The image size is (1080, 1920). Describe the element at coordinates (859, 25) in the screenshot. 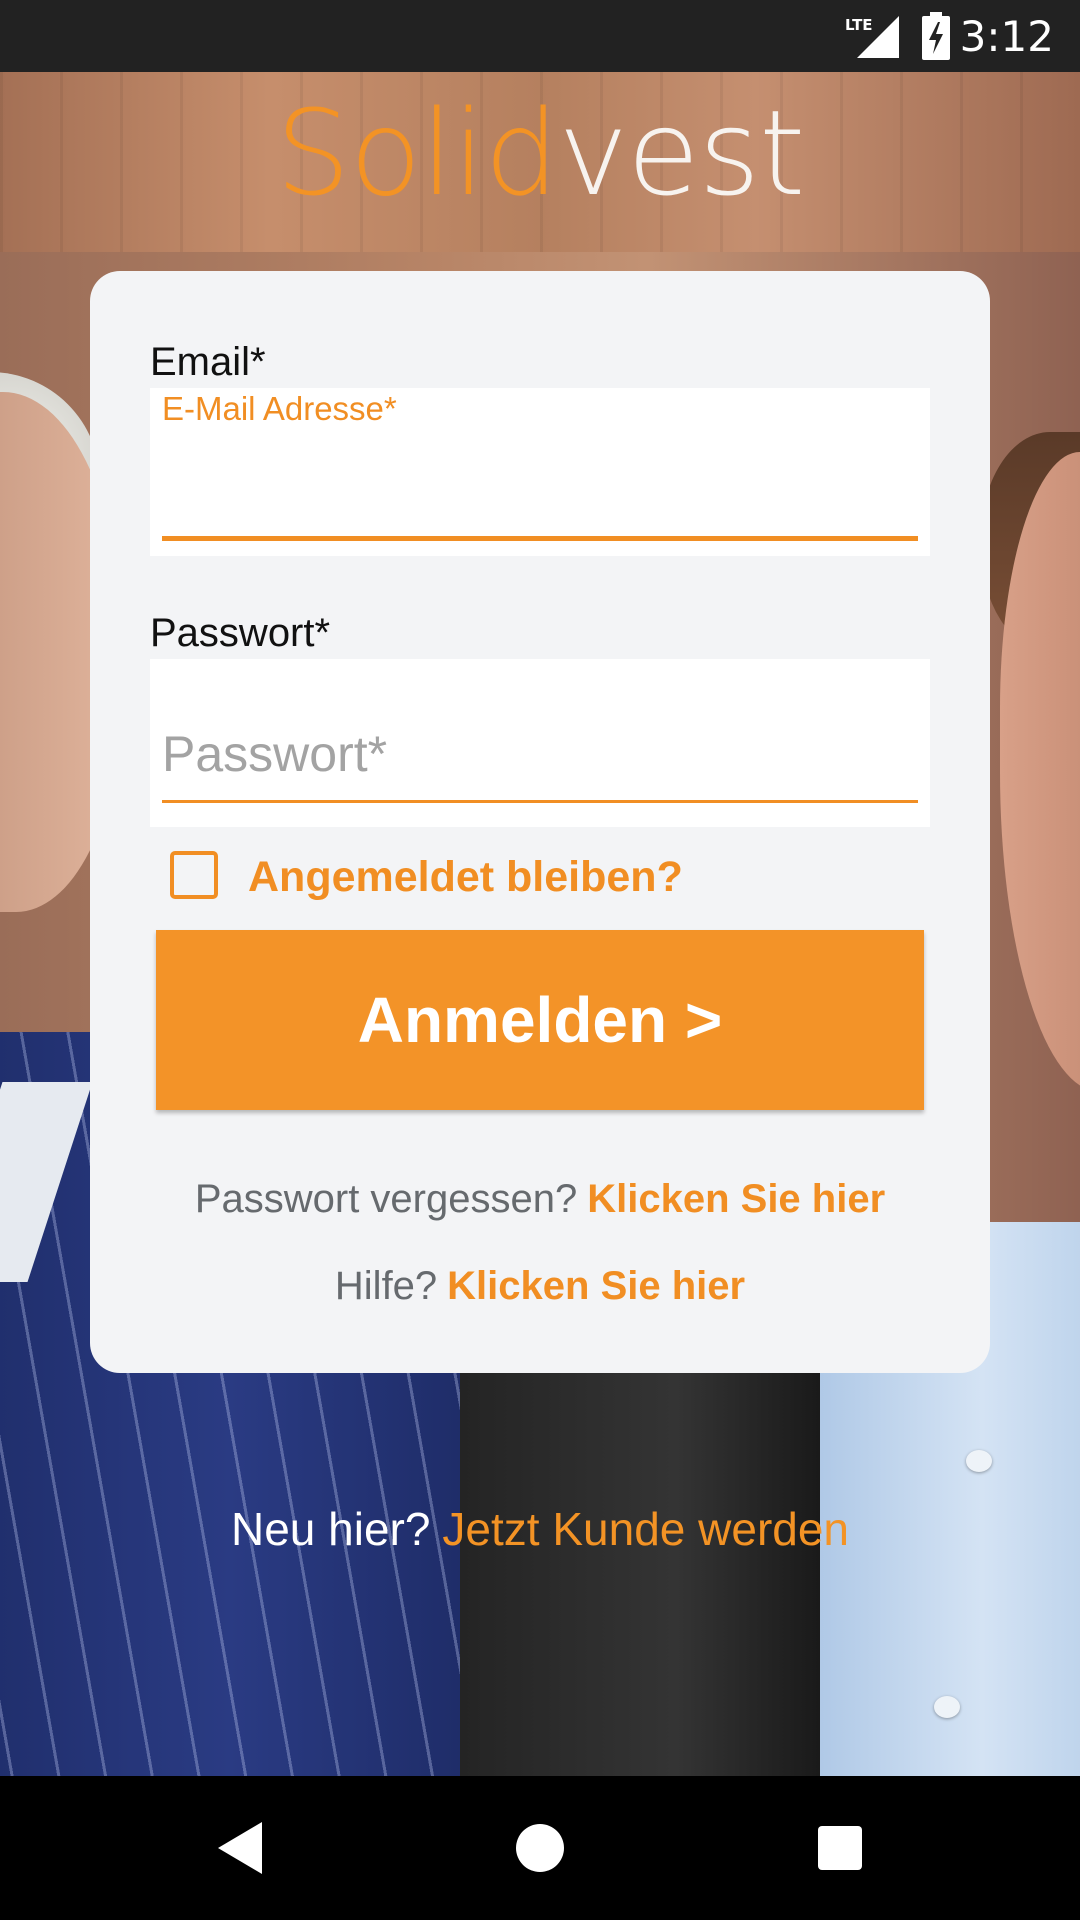

I see `svg-text: LTE` at that location.